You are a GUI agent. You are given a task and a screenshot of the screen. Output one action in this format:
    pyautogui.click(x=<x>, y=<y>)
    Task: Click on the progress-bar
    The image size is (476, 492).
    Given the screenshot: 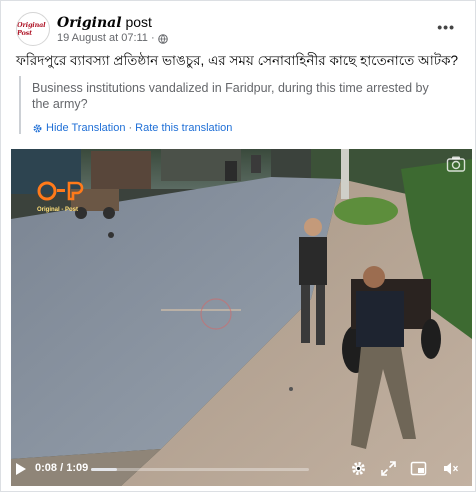 What is the action you would take?
    pyautogui.click(x=200, y=469)
    